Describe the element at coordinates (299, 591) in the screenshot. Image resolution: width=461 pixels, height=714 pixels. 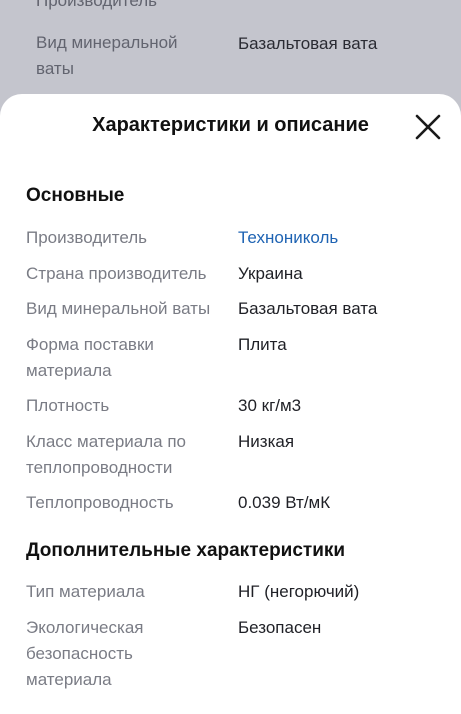
I see `spec-value: НГ (негорючий)` at that location.